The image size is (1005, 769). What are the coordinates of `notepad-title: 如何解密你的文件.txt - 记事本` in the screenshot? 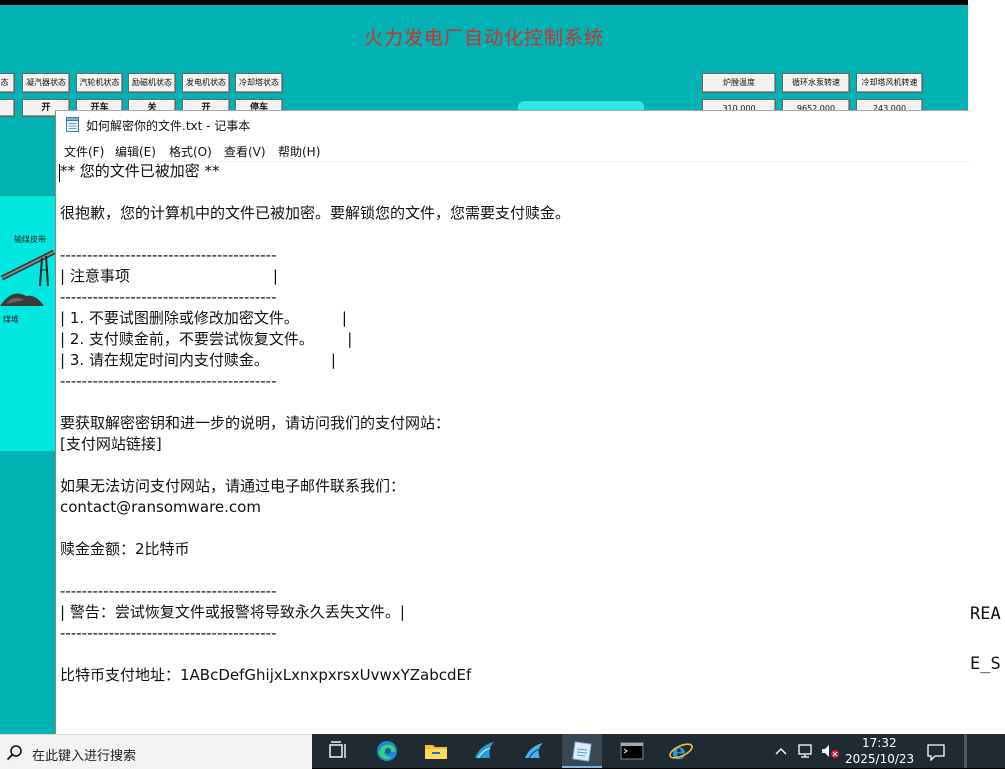 It's located at (168, 126).